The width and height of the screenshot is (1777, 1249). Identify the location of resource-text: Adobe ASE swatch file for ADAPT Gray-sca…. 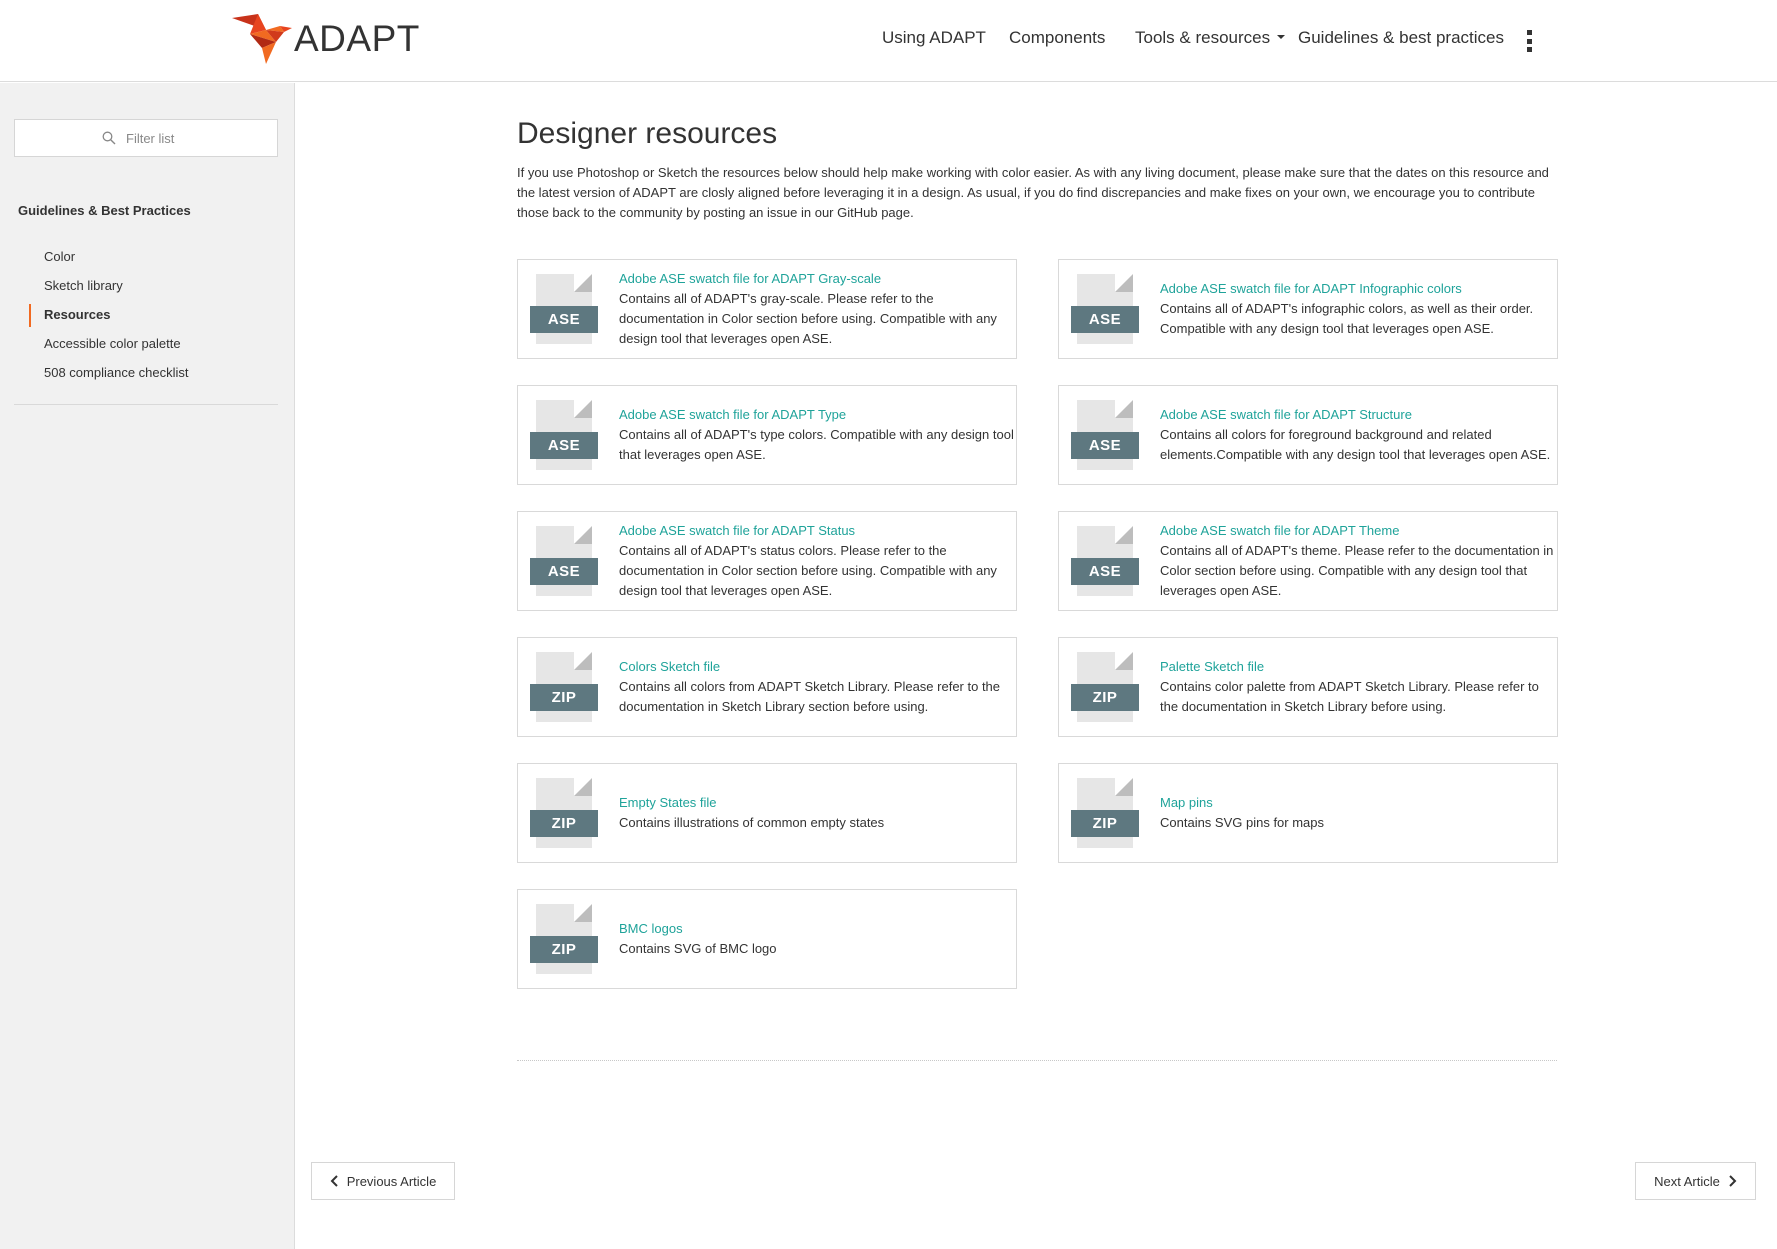
(816, 309).